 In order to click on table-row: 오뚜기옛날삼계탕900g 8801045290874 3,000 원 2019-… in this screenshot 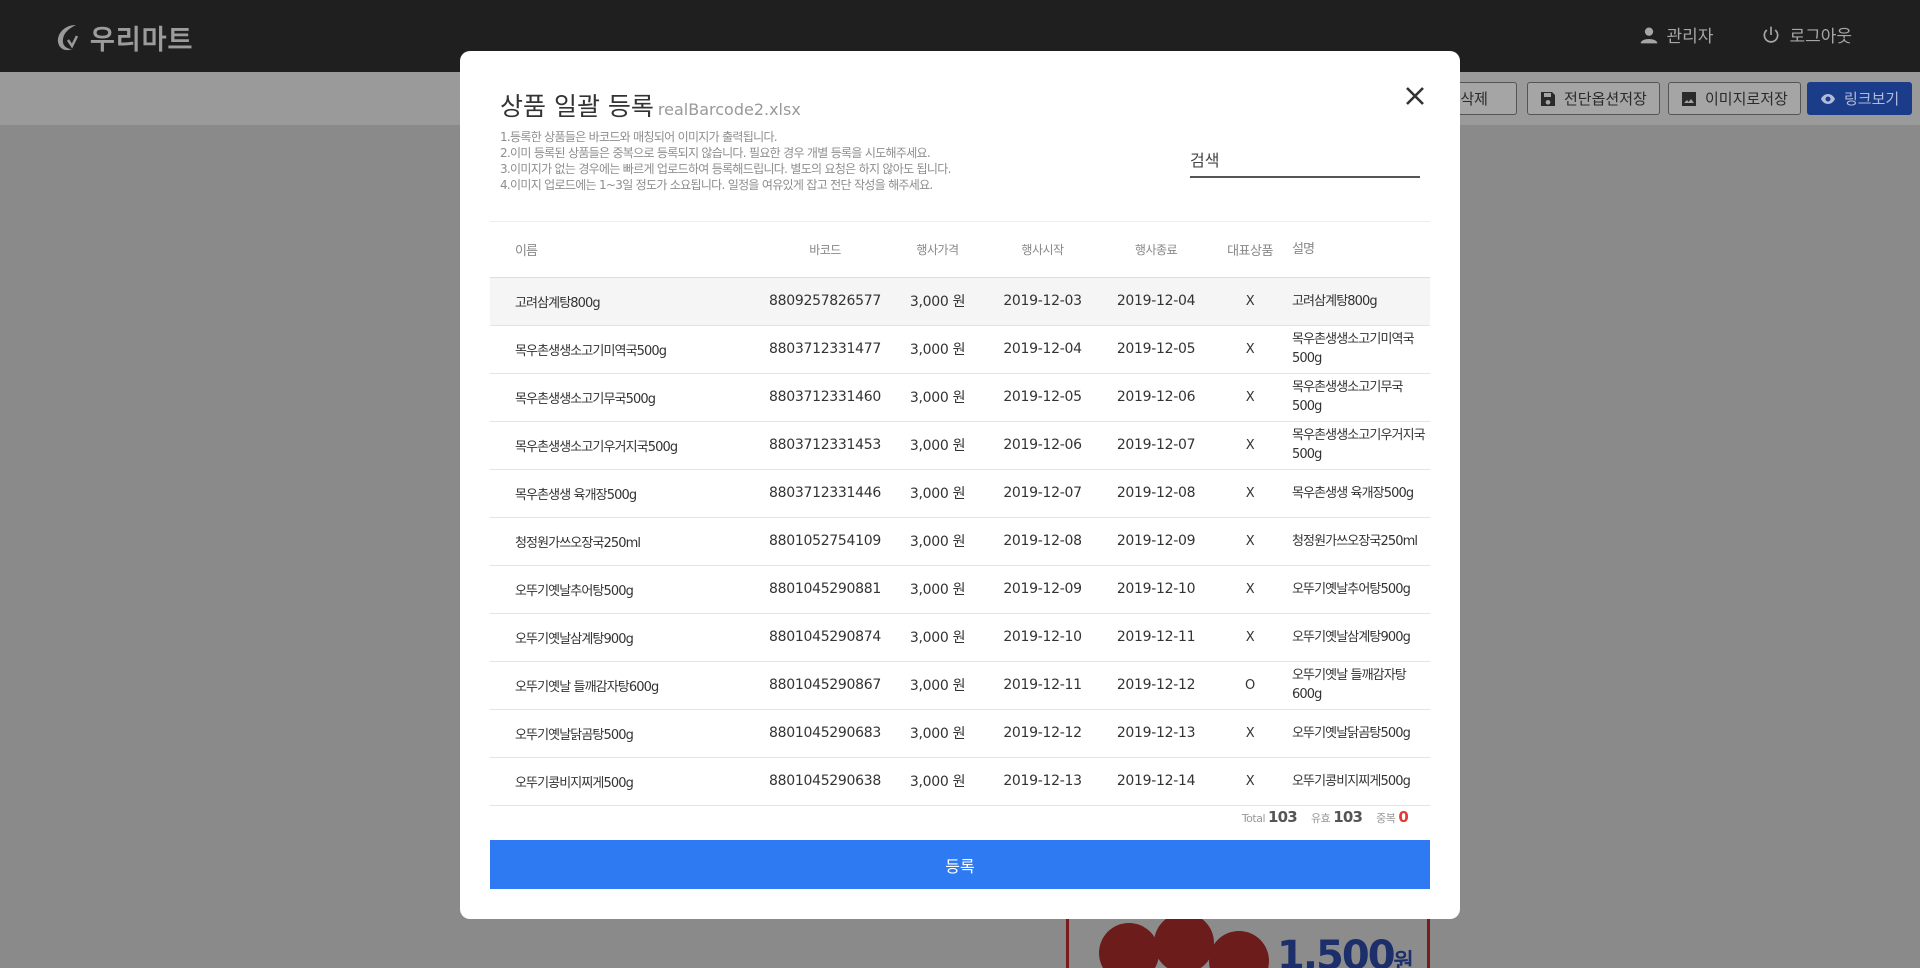, I will do `click(960, 637)`.